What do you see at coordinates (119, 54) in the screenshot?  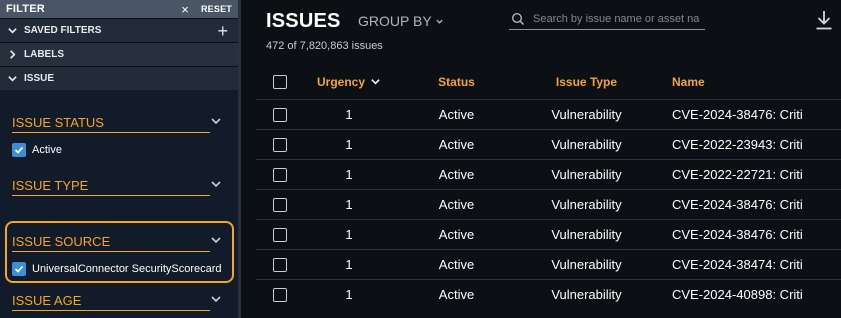 I see `section-labels: LABELS` at bounding box center [119, 54].